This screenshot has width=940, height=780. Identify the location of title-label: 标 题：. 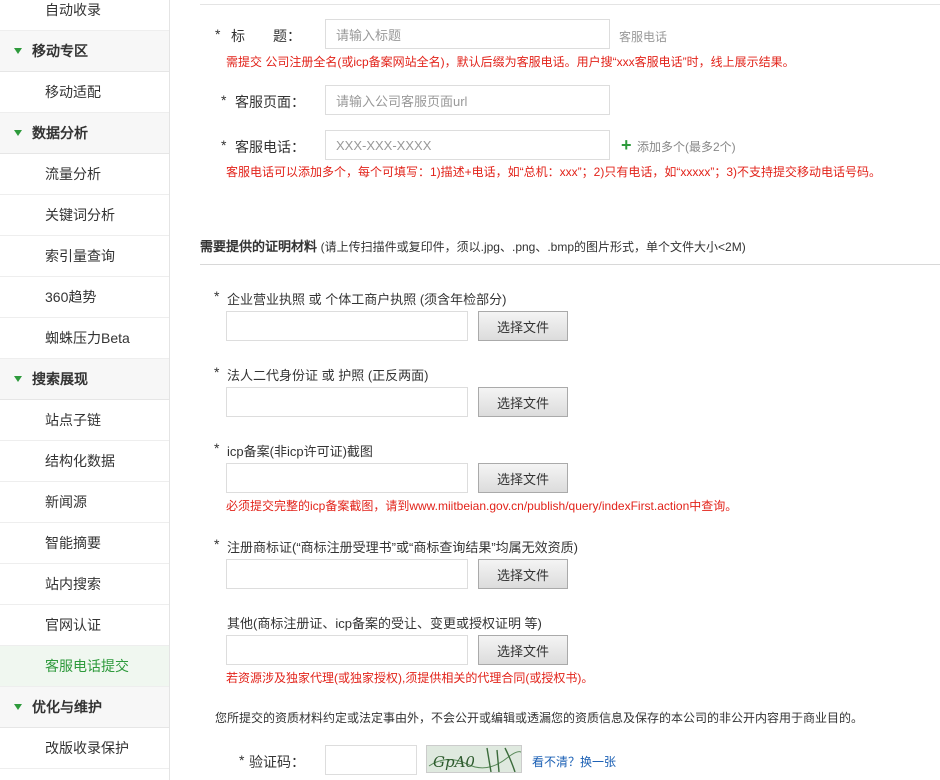
(266, 36).